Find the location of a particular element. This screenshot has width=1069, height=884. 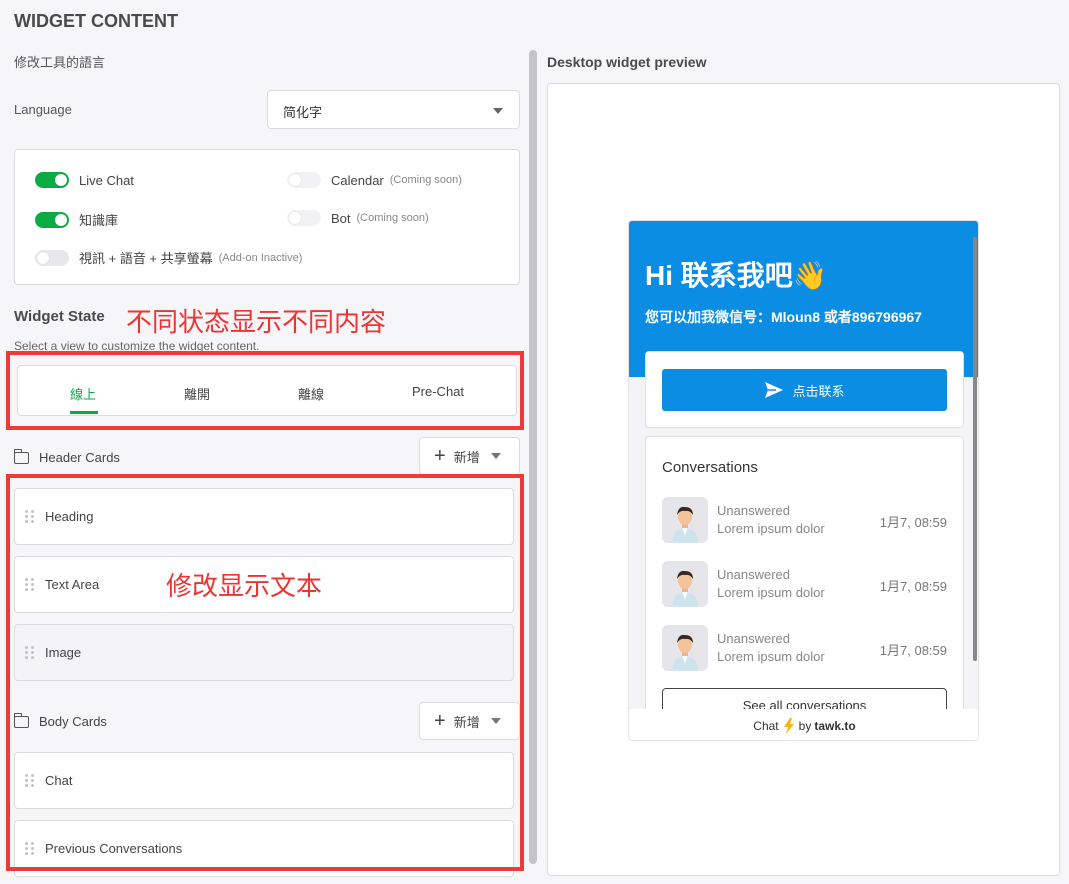

footer-chat-label: Chat is located at coordinates (766, 725).